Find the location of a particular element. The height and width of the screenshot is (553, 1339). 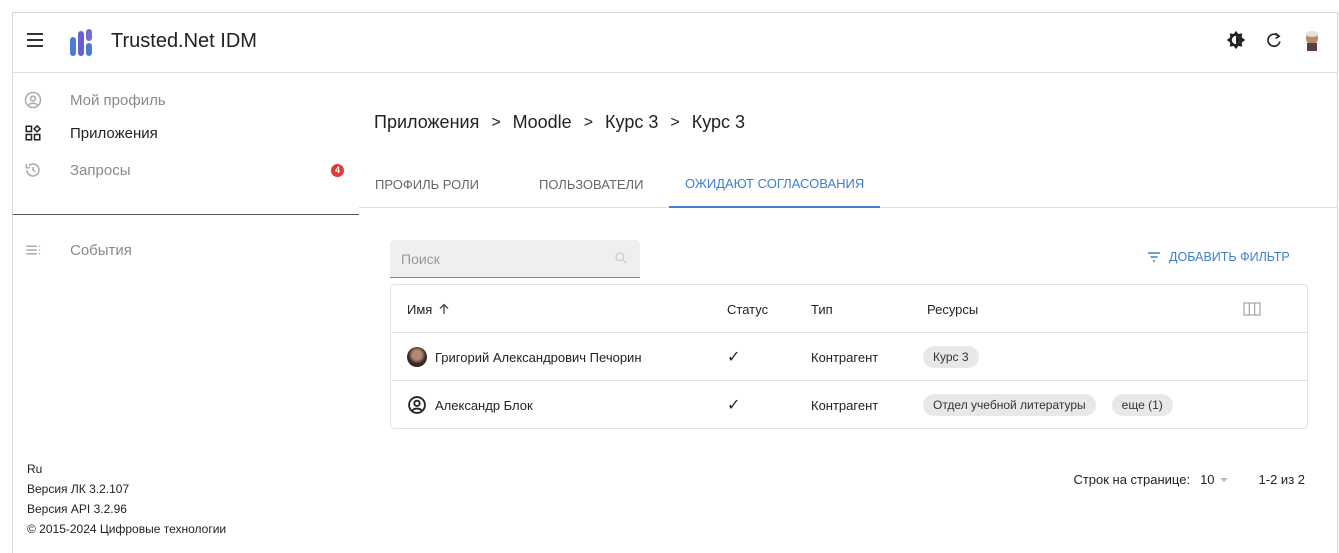

sidebar-item-label: Приложения is located at coordinates (114, 133).